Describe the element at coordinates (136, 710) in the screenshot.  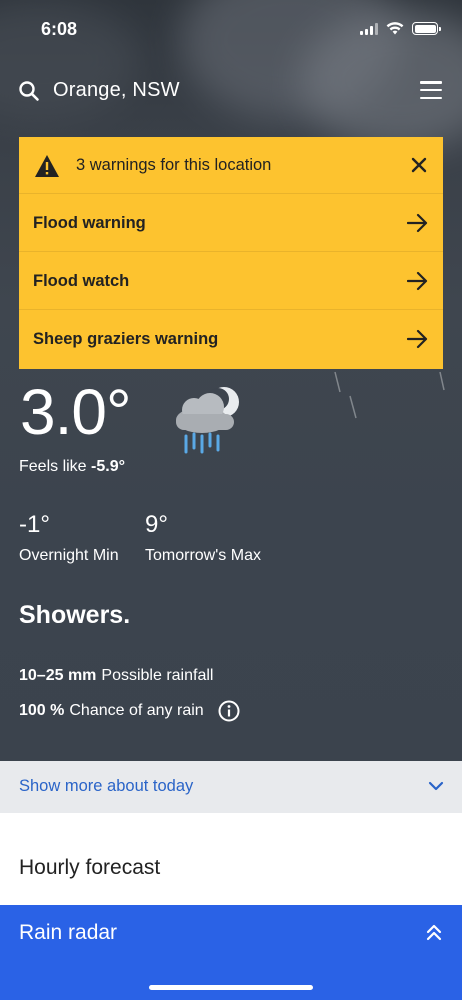
I see `chance-label: Chance of any rain` at that location.